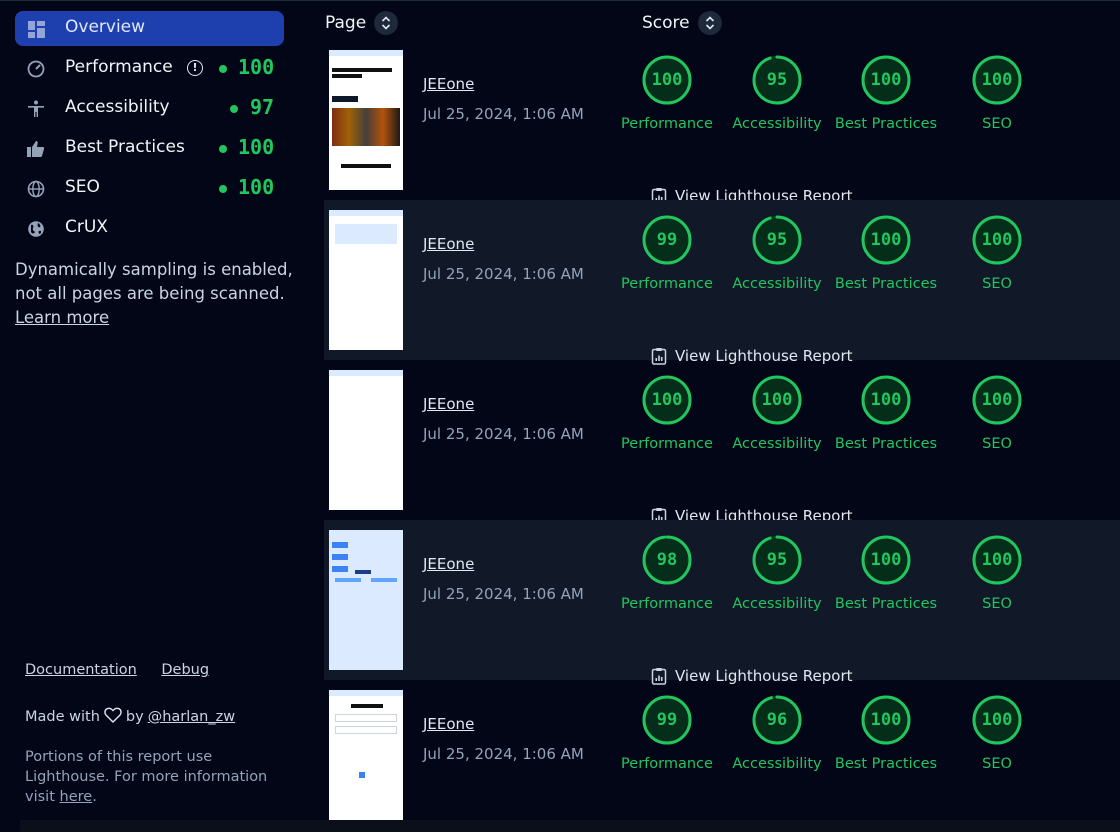 The width and height of the screenshot is (1120, 832). I want to click on score-gauge: 96 Accessibility, so click(777, 745).